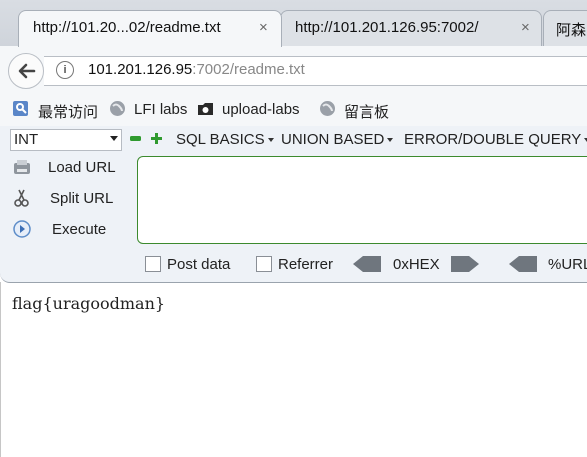 This screenshot has width=587, height=457. What do you see at coordinates (199, 264) in the screenshot?
I see `post-data-label: Post data` at bounding box center [199, 264].